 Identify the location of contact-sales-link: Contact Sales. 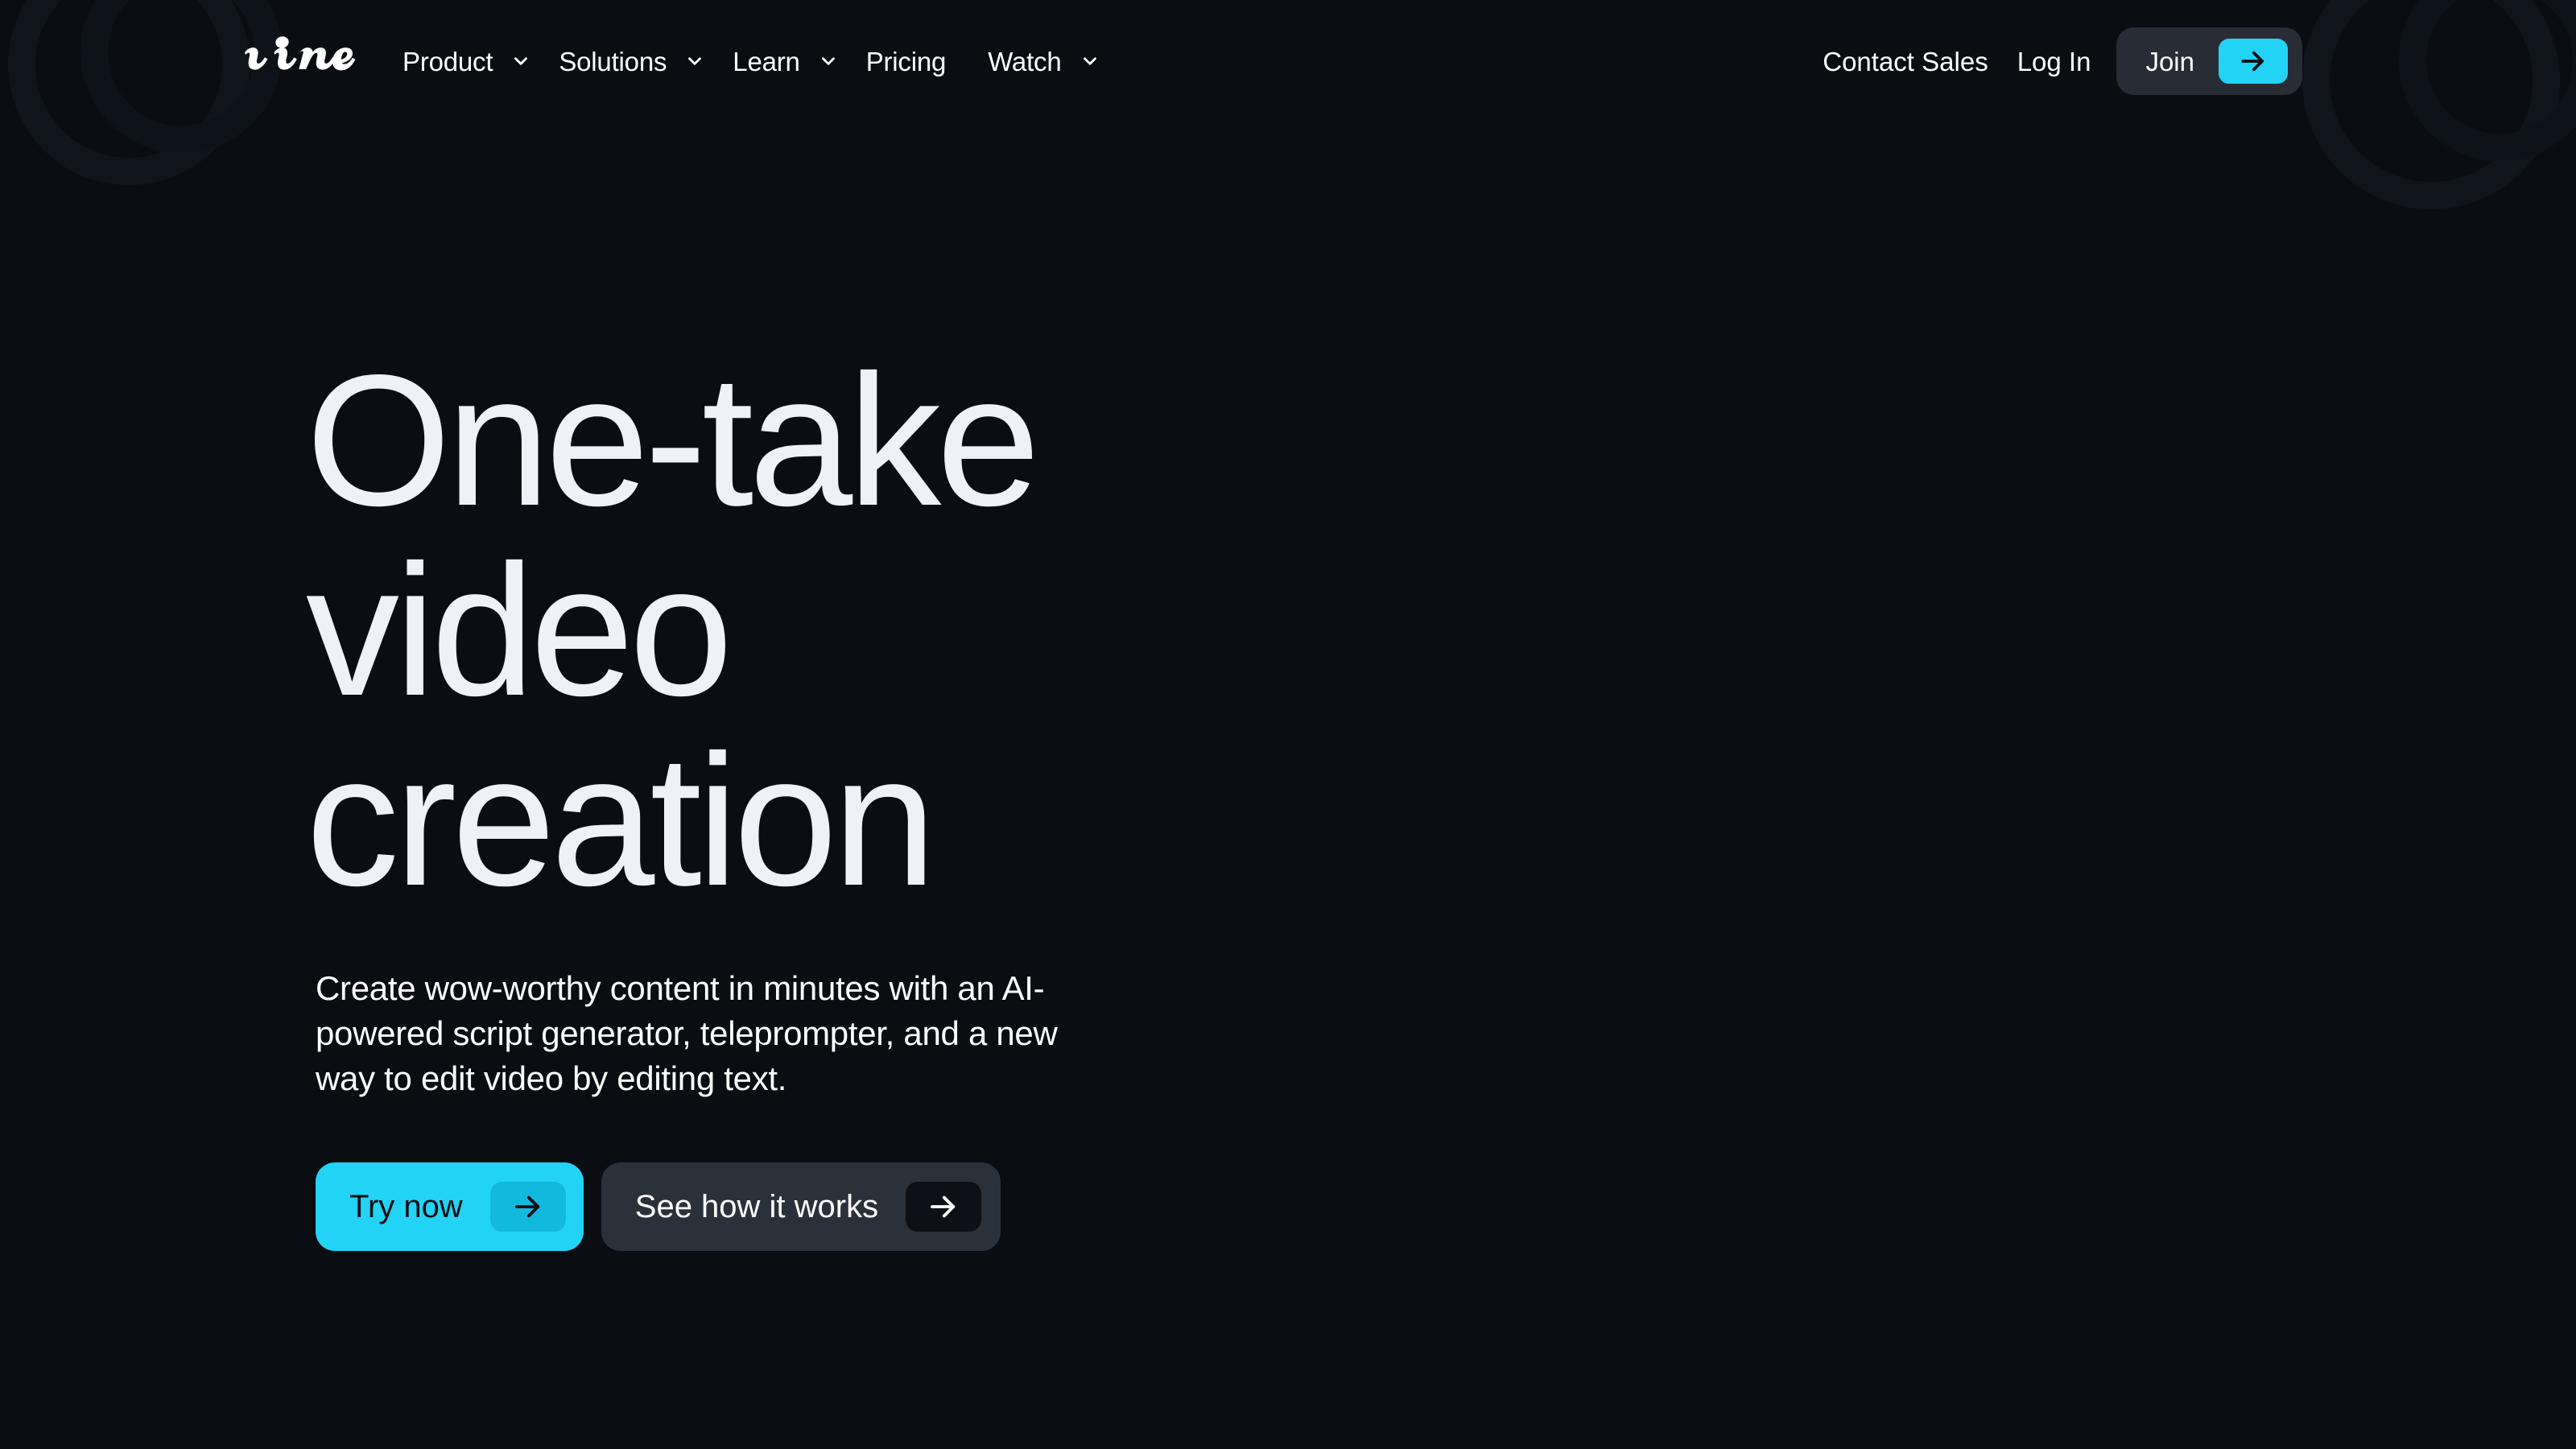
(1905, 61).